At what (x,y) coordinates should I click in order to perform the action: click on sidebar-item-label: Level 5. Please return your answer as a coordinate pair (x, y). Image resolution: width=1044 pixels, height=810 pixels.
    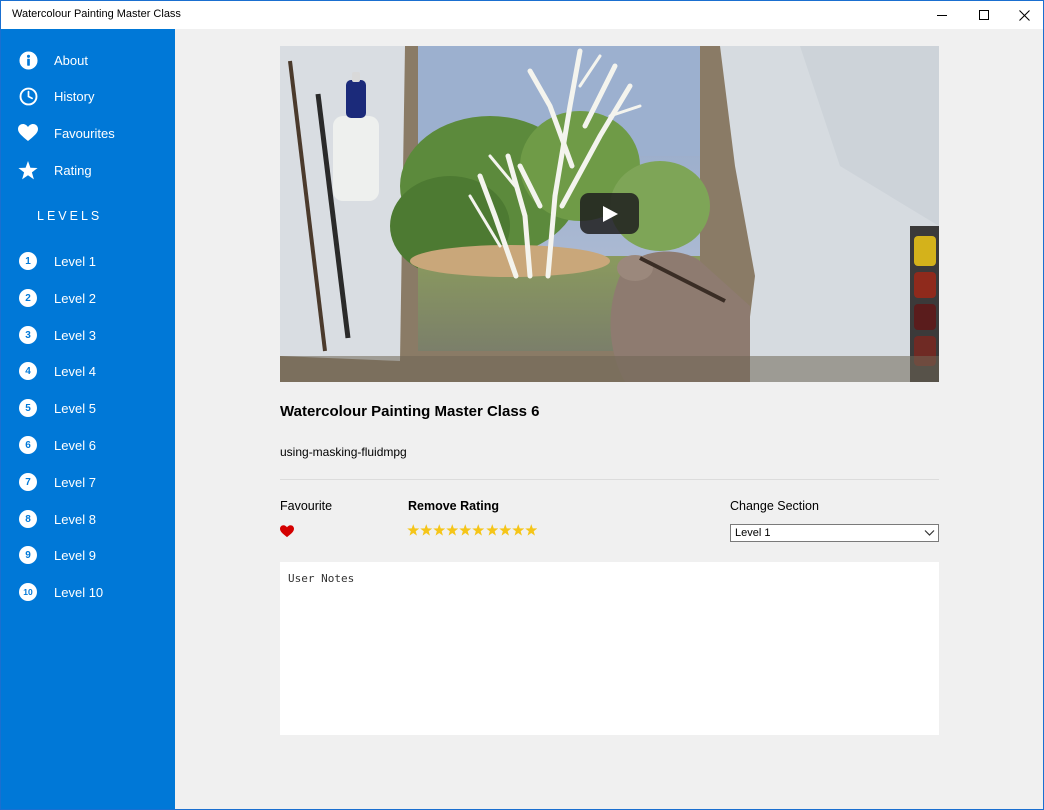
    Looking at the image, I should click on (75, 408).